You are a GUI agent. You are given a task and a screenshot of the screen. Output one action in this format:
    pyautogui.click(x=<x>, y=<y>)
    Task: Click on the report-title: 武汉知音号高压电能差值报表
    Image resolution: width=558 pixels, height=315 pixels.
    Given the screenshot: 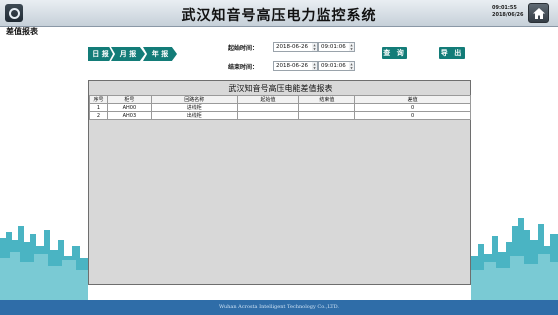 What is the action you would take?
    pyautogui.click(x=280, y=88)
    